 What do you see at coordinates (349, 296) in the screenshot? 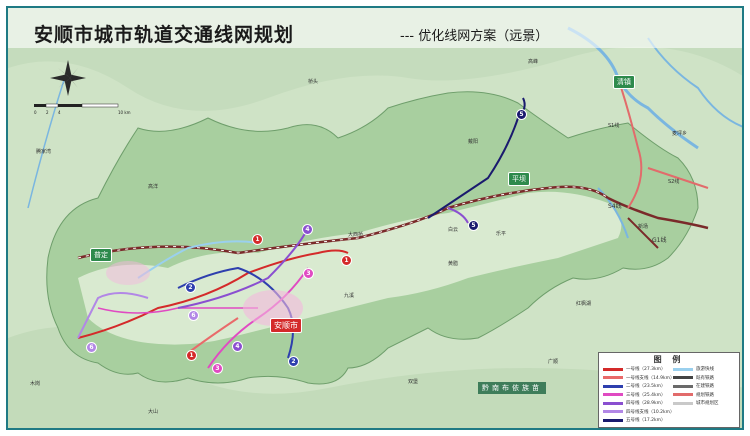
I see `place-label-jiumi: 九溪` at bounding box center [349, 296].